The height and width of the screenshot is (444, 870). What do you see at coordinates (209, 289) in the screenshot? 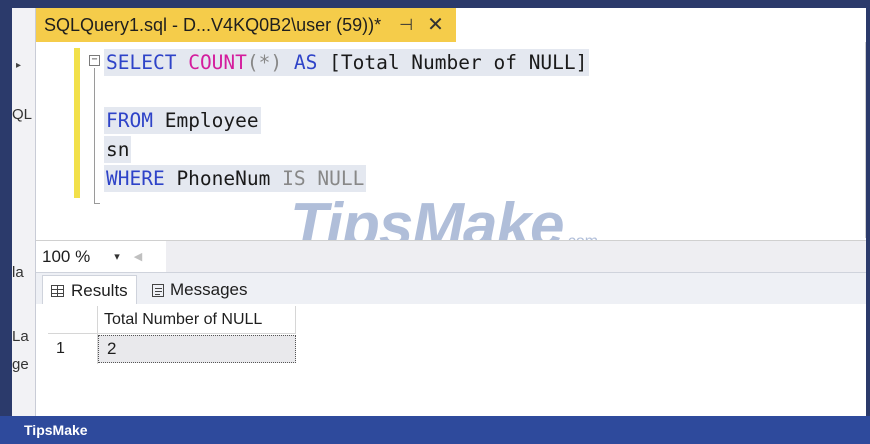
I see `tab-messages-label: Messages` at bounding box center [209, 289].